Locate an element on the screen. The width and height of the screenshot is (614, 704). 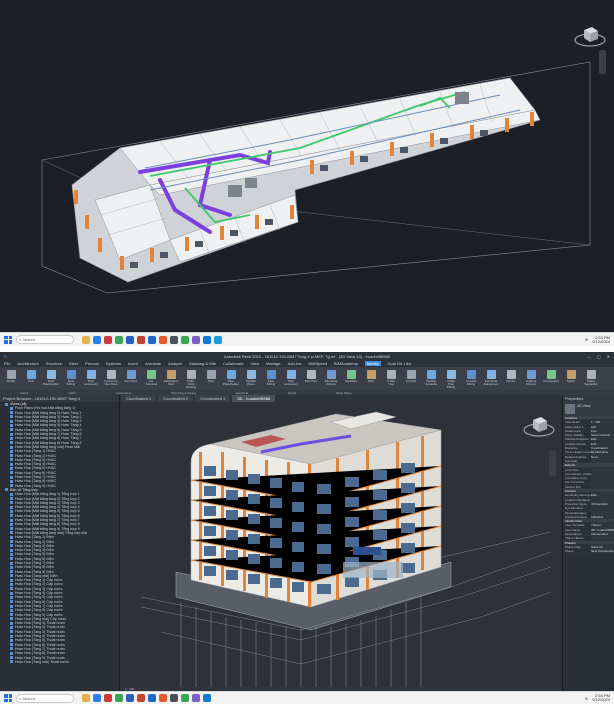
view-tab-3: 3D - hoadmi98988 is located at coordinates (254, 398).